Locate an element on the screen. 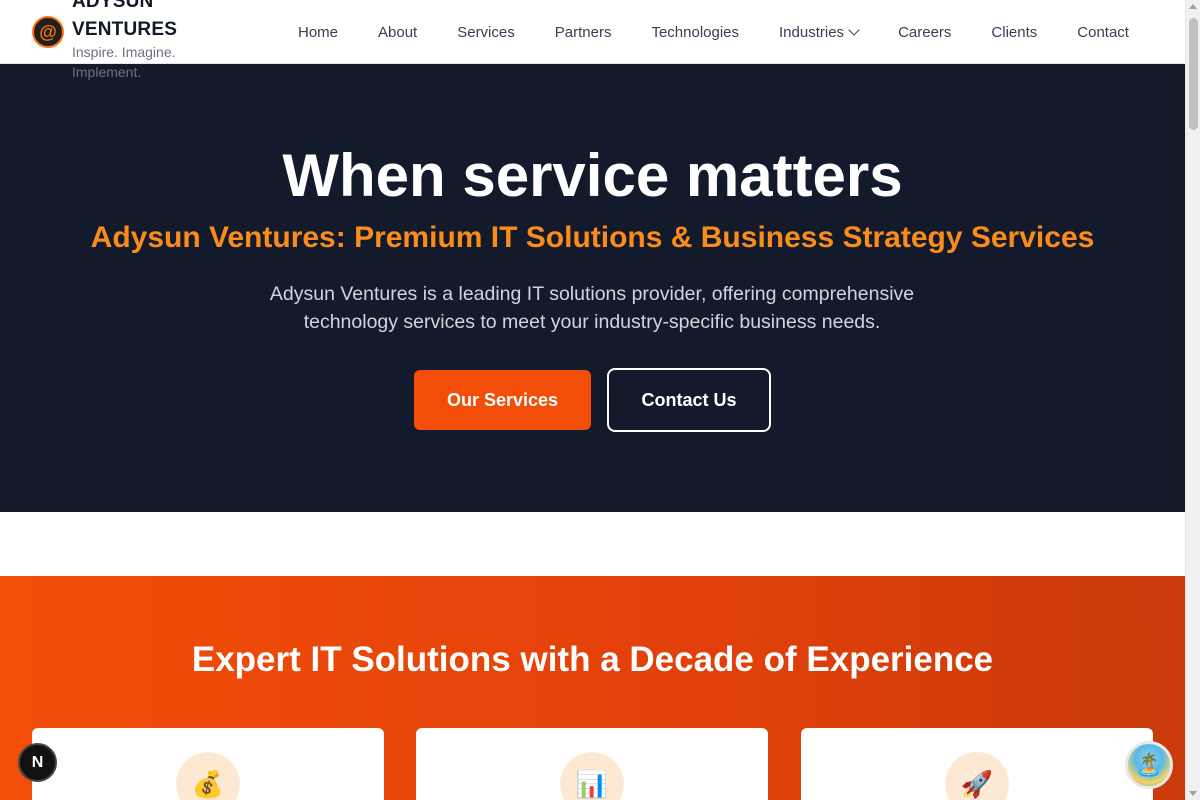 The image size is (1200, 800). feature-card: 💰 is located at coordinates (208, 764).